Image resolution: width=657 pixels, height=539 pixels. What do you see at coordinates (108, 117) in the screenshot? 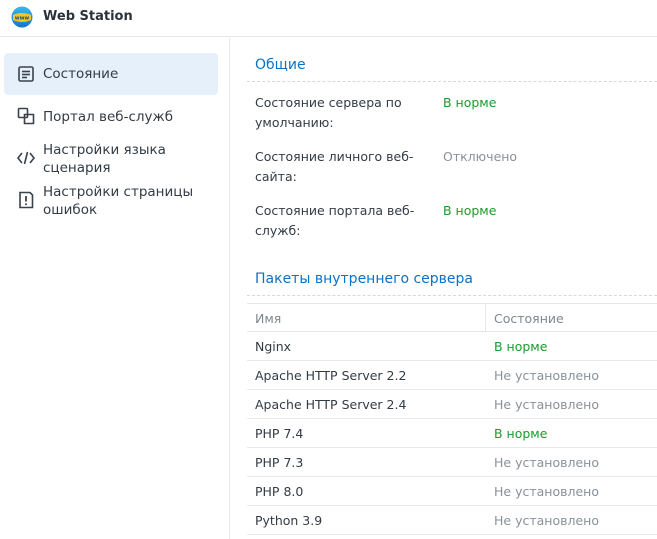
I see `sidebar-item-label: Портал веб-служб` at bounding box center [108, 117].